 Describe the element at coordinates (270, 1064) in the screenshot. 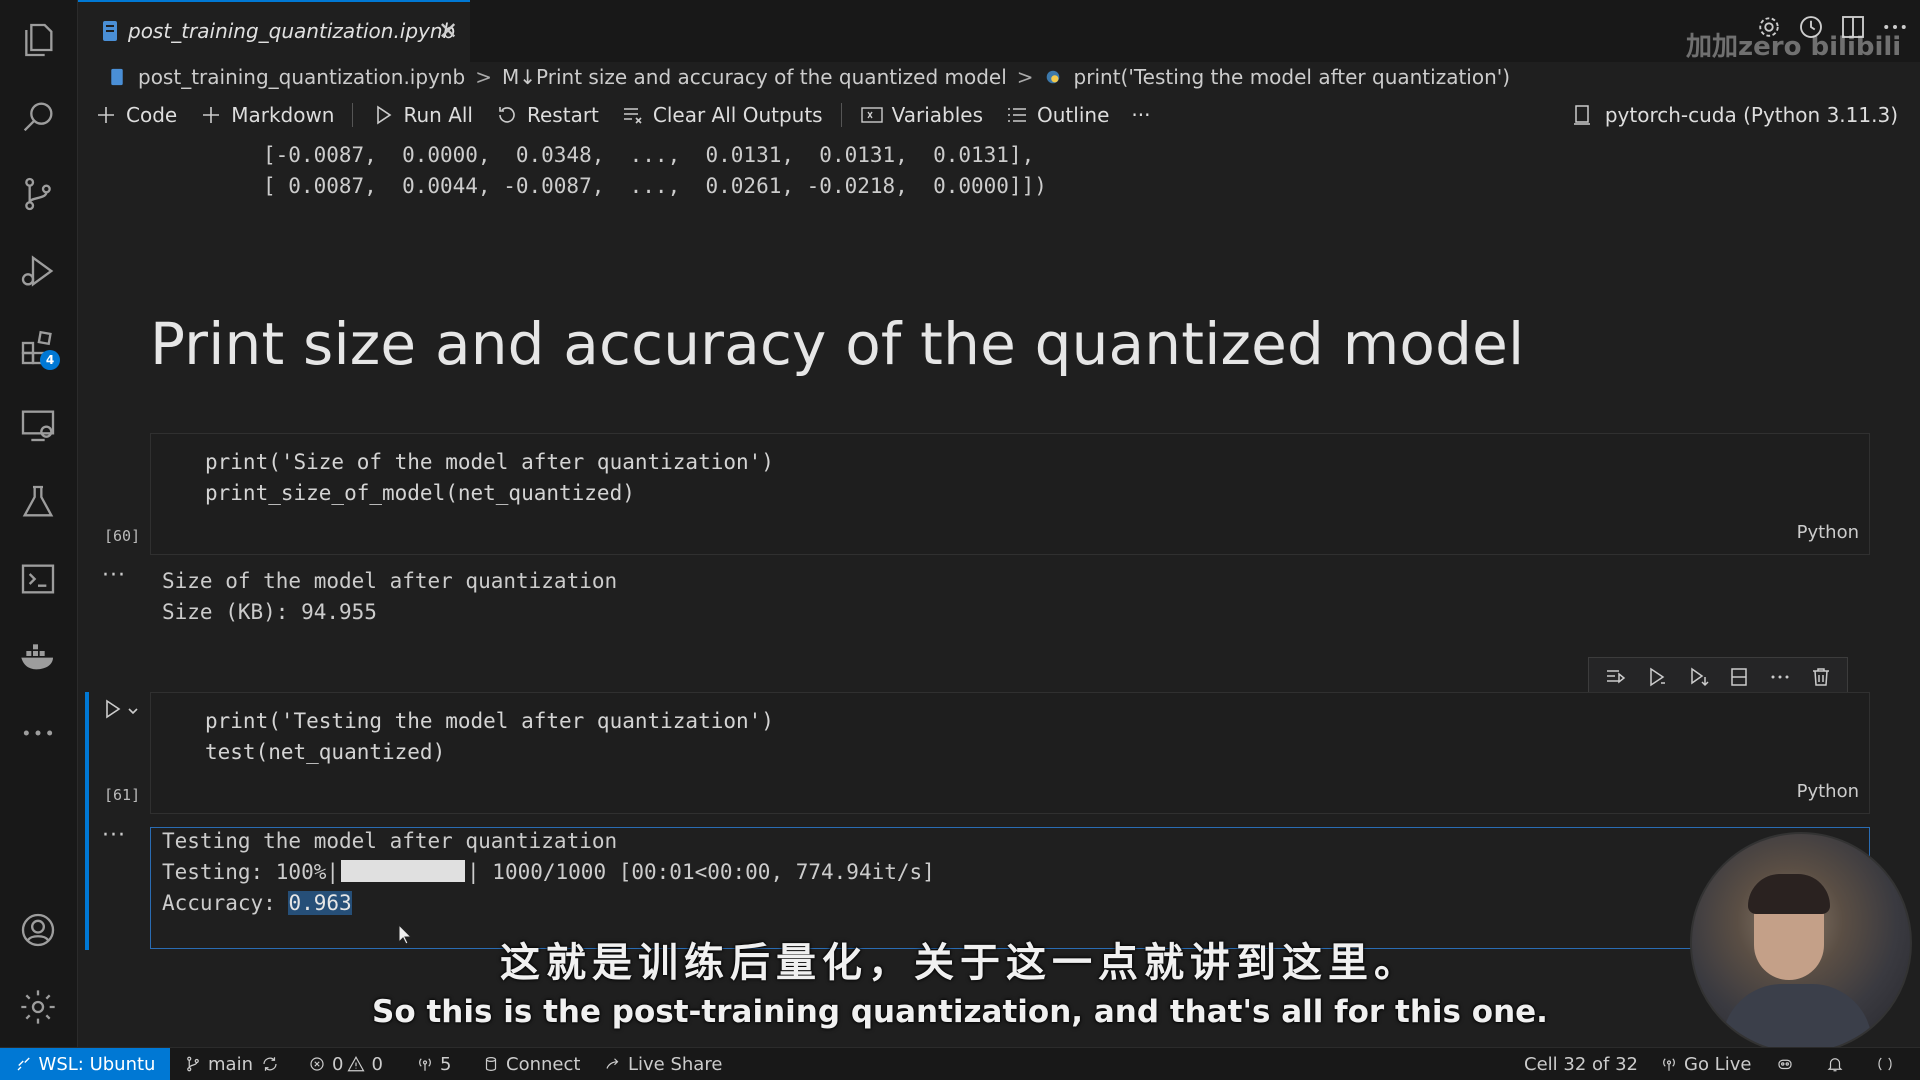

I see `sync-icon` at that location.